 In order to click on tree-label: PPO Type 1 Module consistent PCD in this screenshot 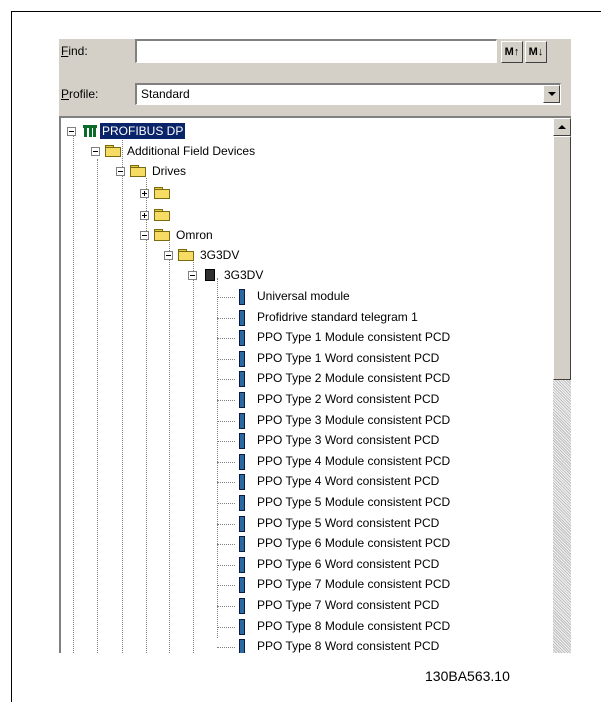, I will do `click(354, 337)`.